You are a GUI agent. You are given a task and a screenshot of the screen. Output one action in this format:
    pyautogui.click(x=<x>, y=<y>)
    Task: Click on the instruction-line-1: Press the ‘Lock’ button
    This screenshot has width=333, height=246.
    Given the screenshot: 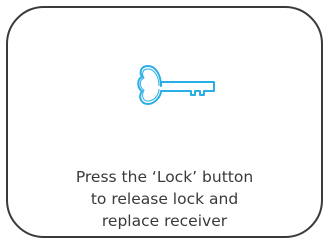 What is the action you would take?
    pyautogui.click(x=164, y=177)
    